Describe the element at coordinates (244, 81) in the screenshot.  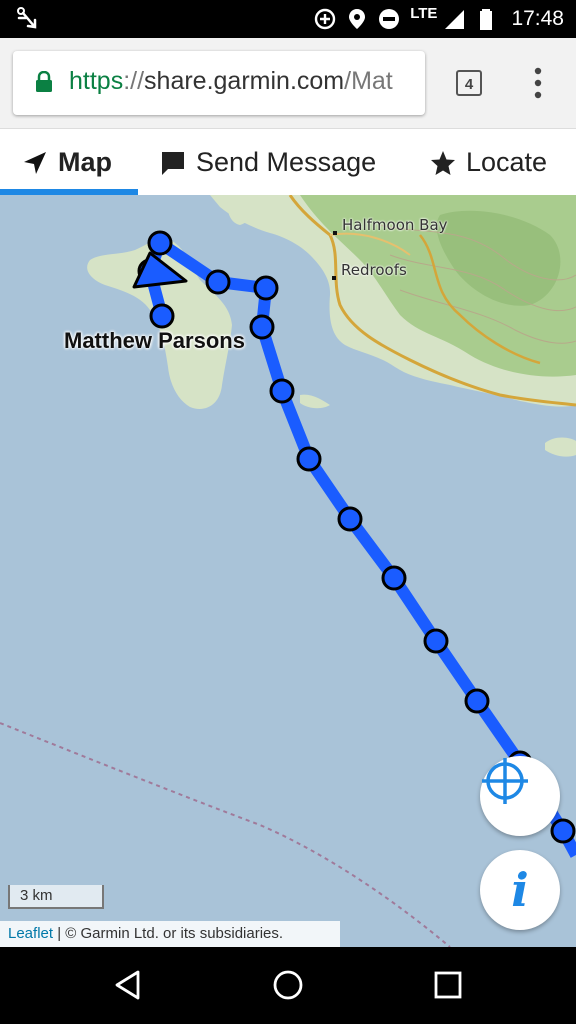
I see `url-host: share.garmin.com` at that location.